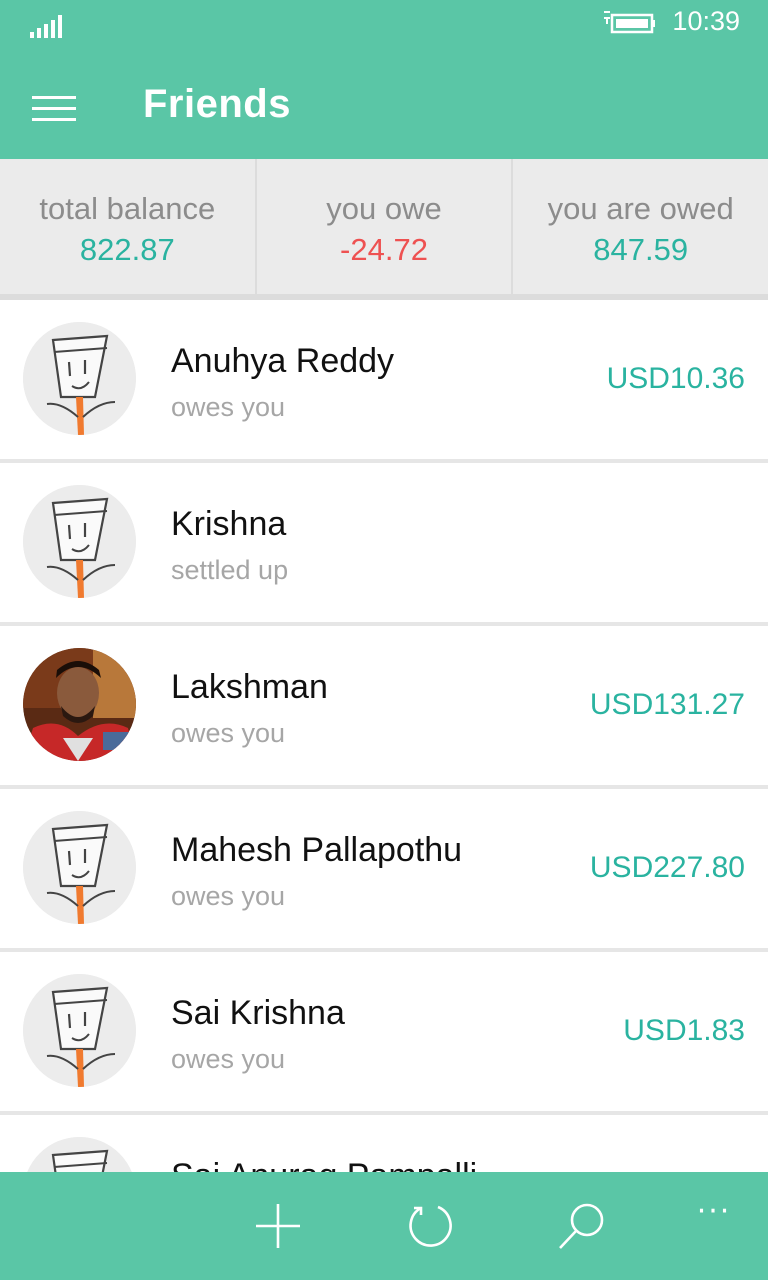 The width and height of the screenshot is (768, 1280). What do you see at coordinates (258, 1013) in the screenshot?
I see `friend-name: Sai Krishna` at bounding box center [258, 1013].